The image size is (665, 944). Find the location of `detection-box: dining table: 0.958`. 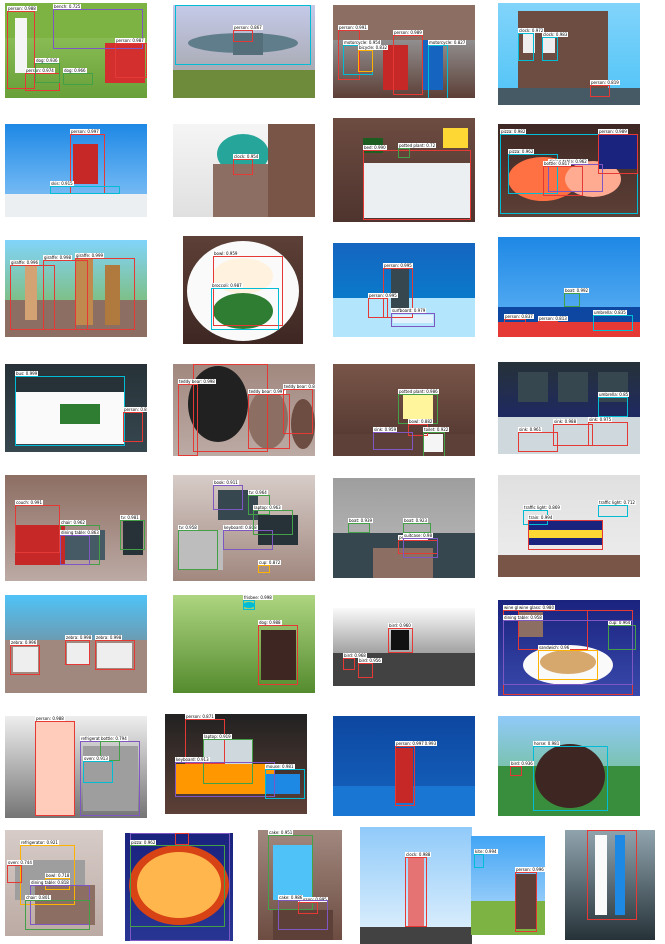

detection-box: dining table: 0.958 is located at coordinates (568, 650).